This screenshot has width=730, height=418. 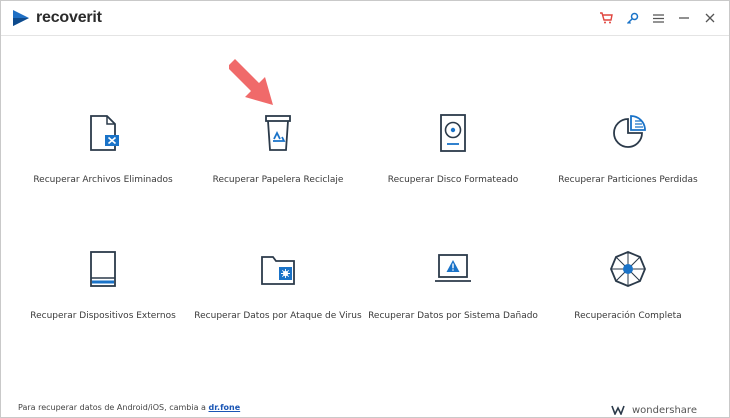 I want to click on close-button, so click(x=710, y=18).